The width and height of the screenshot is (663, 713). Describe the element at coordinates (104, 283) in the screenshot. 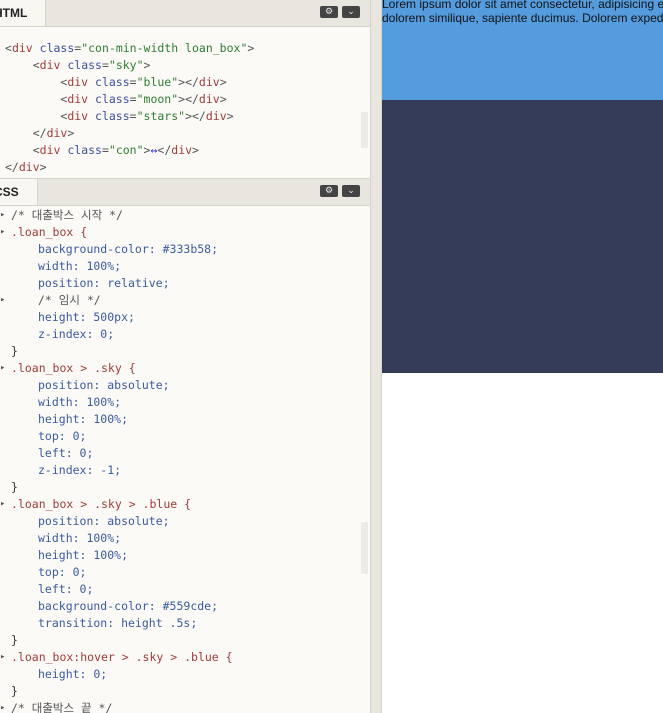

I see `code-line: position: relative;` at that location.